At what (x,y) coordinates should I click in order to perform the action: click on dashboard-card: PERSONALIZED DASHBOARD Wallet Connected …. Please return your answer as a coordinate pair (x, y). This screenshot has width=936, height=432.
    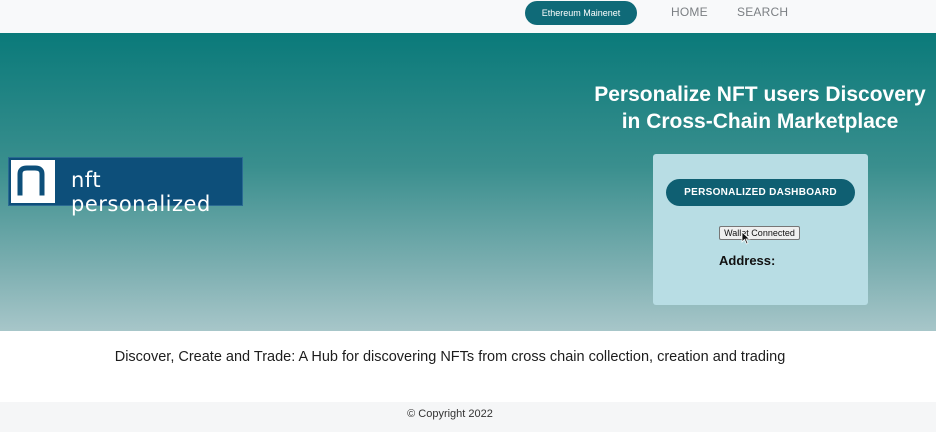
    Looking at the image, I should click on (760, 229).